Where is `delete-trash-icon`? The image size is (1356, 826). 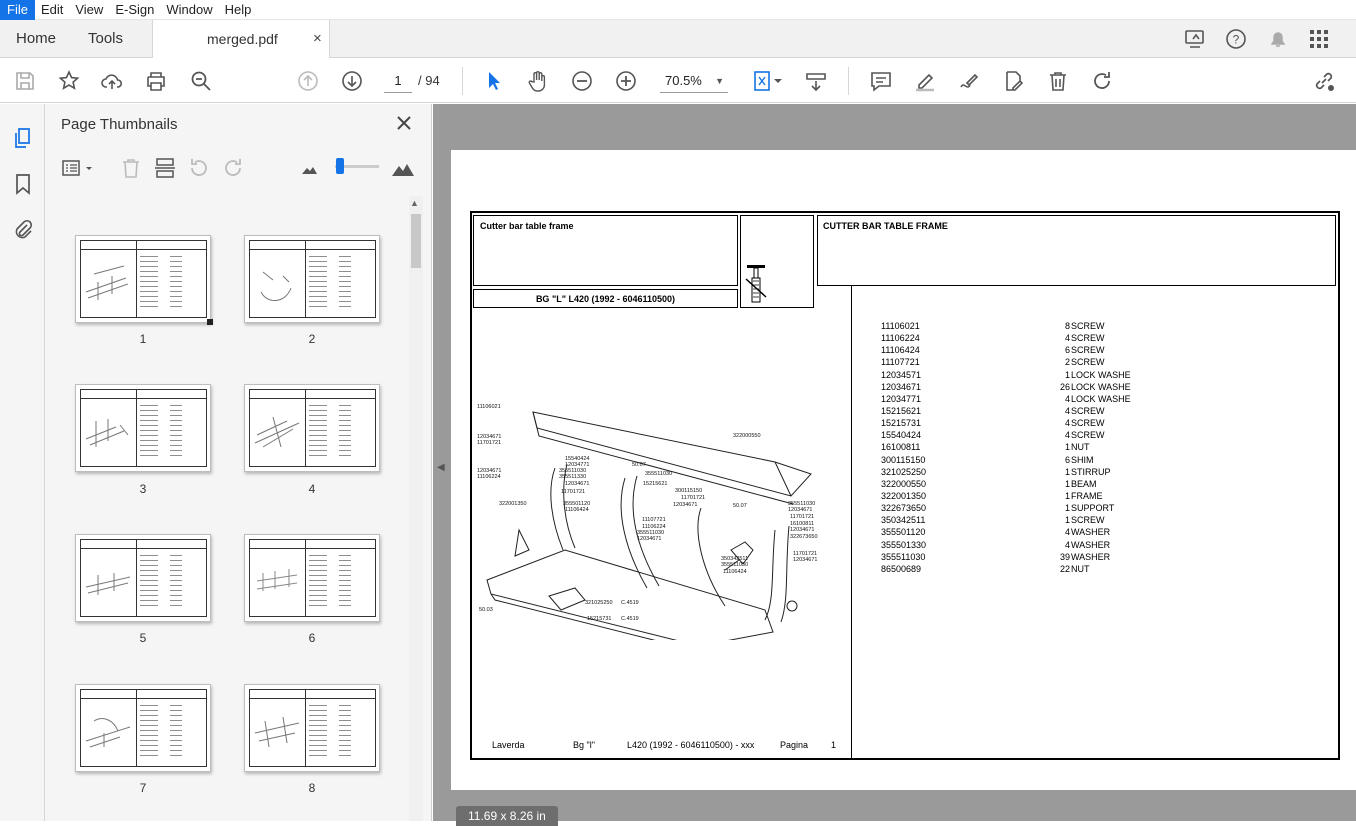 delete-trash-icon is located at coordinates (1058, 81).